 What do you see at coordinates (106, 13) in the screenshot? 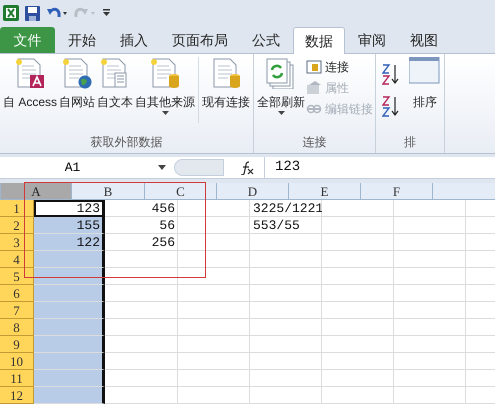
I see `customize-caret-icon` at bounding box center [106, 13].